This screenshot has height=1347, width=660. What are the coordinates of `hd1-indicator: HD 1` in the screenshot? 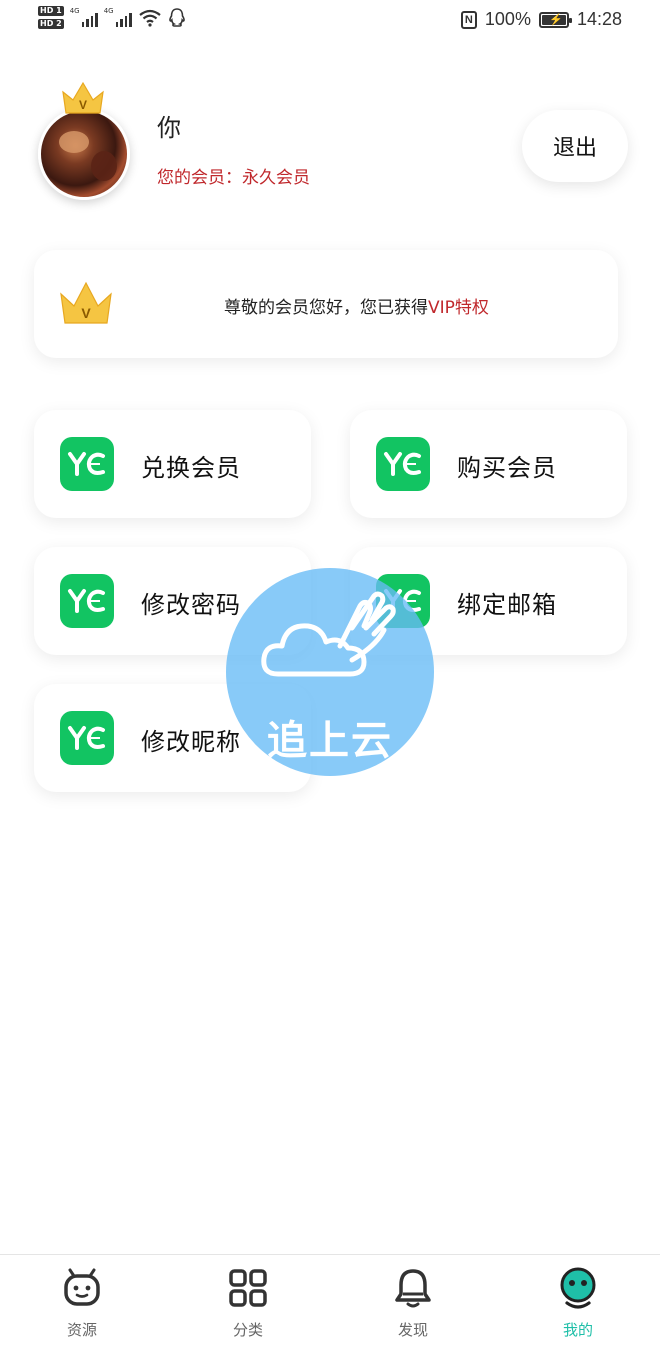 It's located at (51, 11).